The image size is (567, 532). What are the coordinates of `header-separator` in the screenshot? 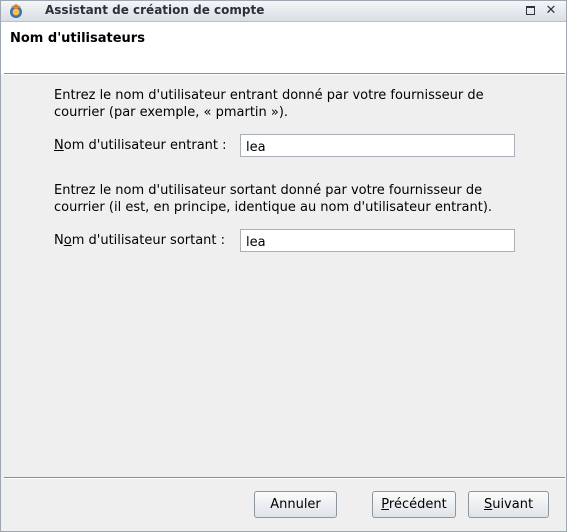 It's located at (284, 74).